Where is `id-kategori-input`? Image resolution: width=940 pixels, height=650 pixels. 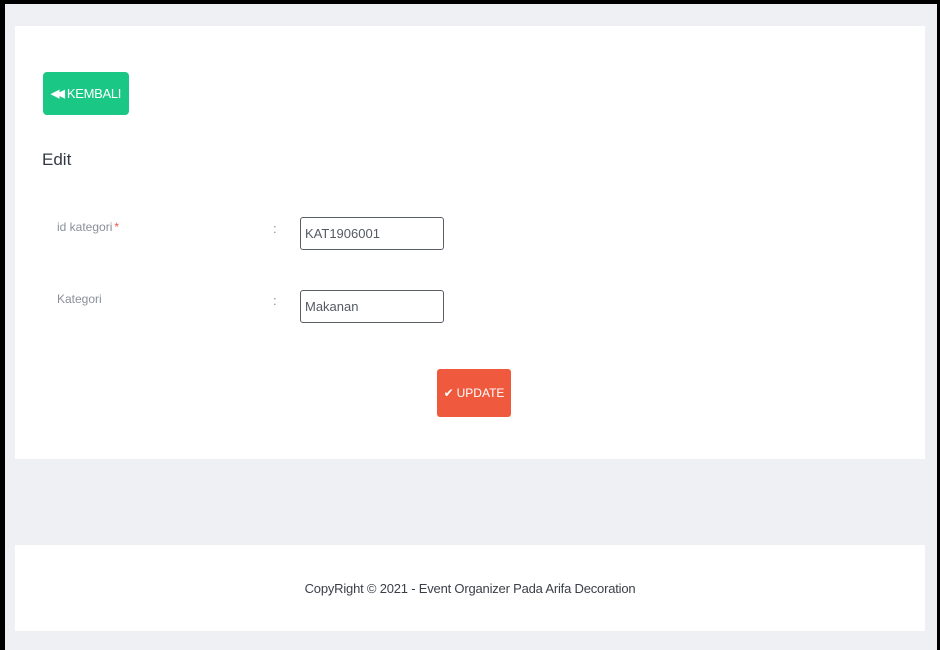
id-kategori-input is located at coordinates (372, 233).